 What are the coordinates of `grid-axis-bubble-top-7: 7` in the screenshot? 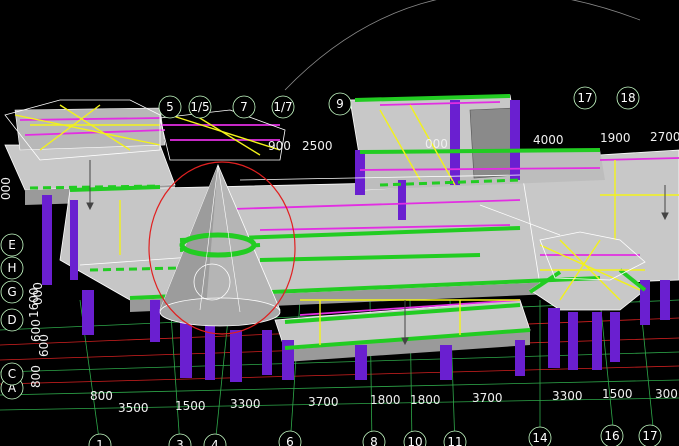 It's located at (244, 107).